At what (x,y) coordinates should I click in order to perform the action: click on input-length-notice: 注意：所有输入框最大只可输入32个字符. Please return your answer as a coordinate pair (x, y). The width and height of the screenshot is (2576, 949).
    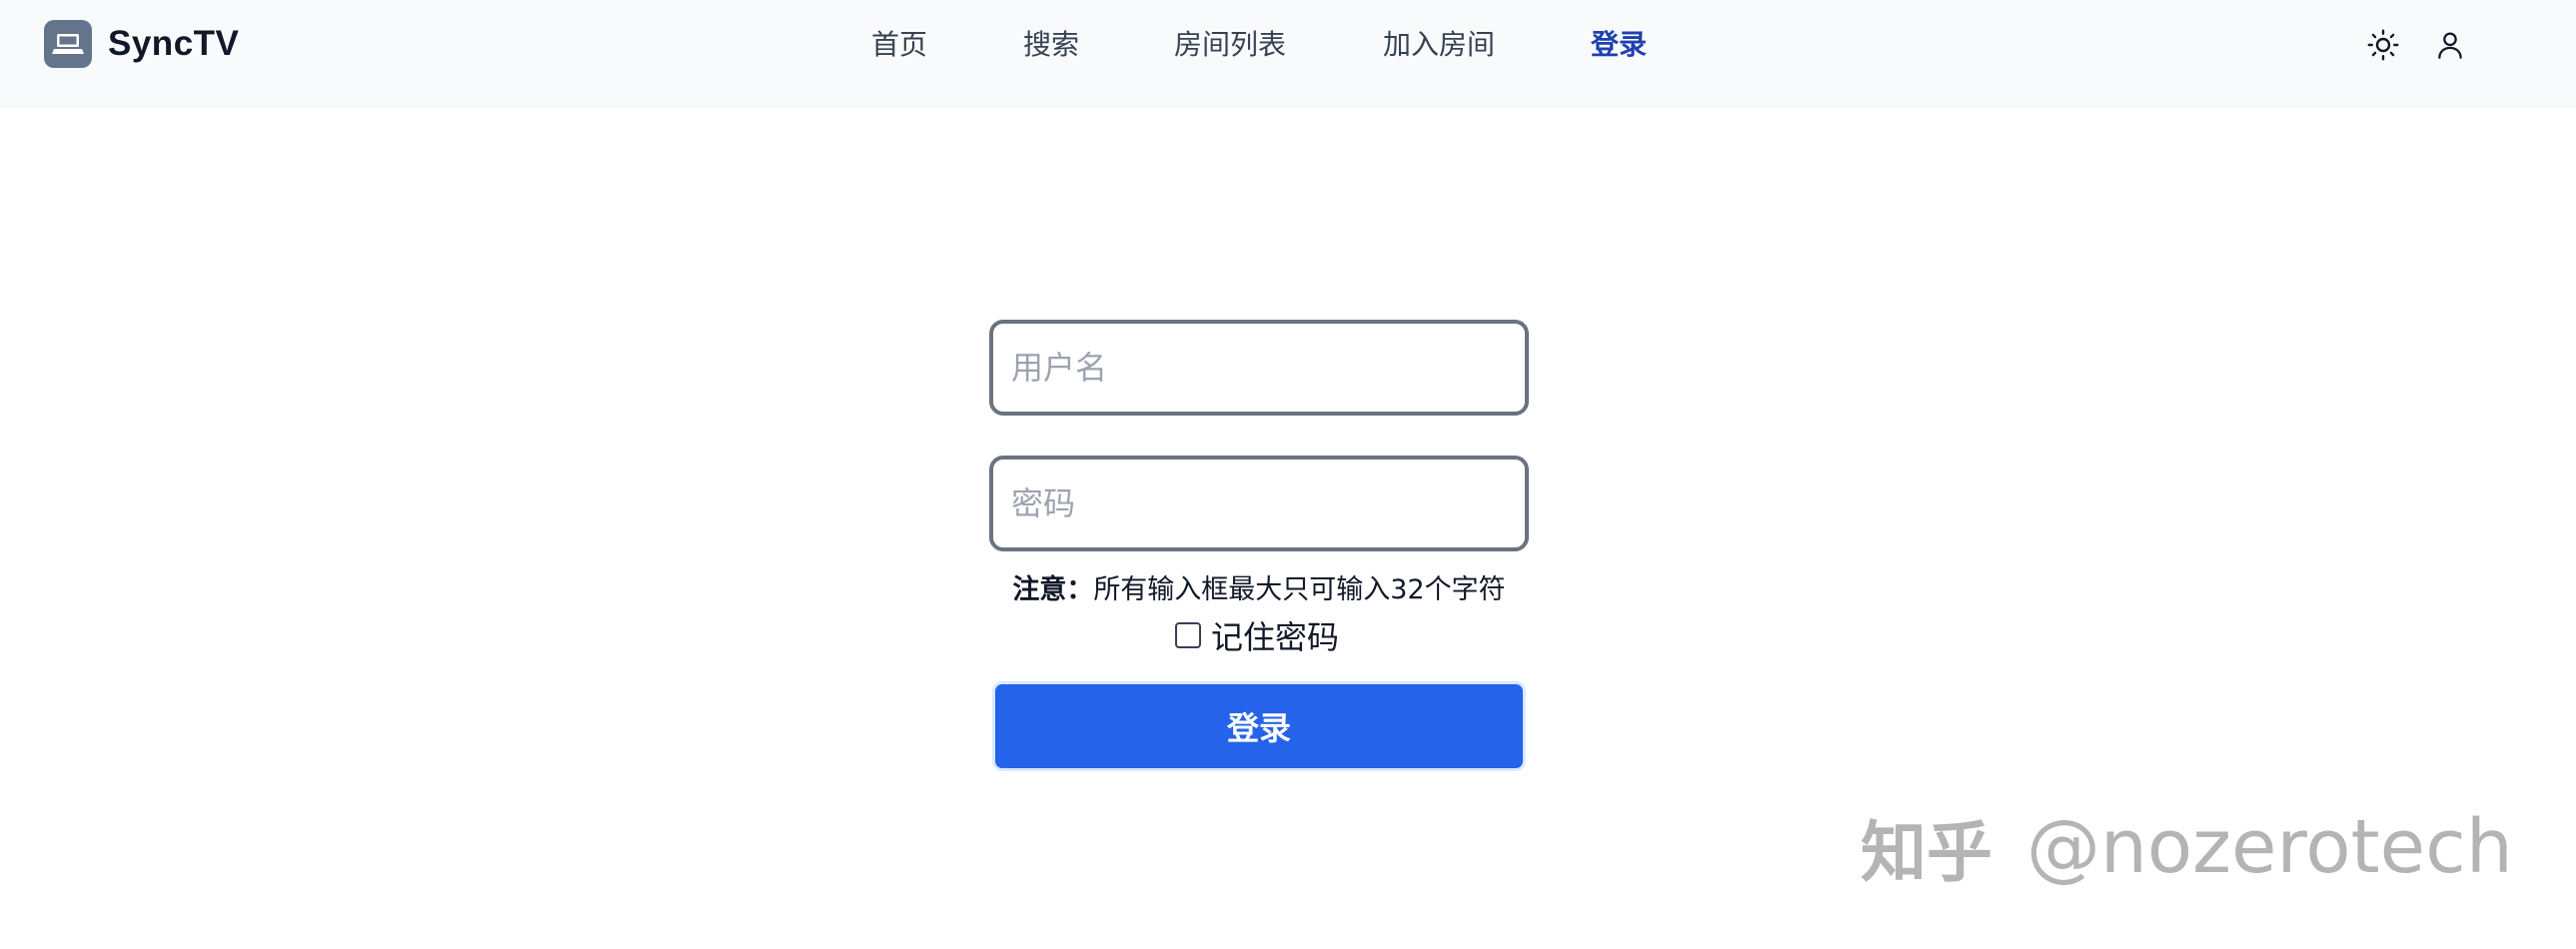
    Looking at the image, I should click on (1259, 590).